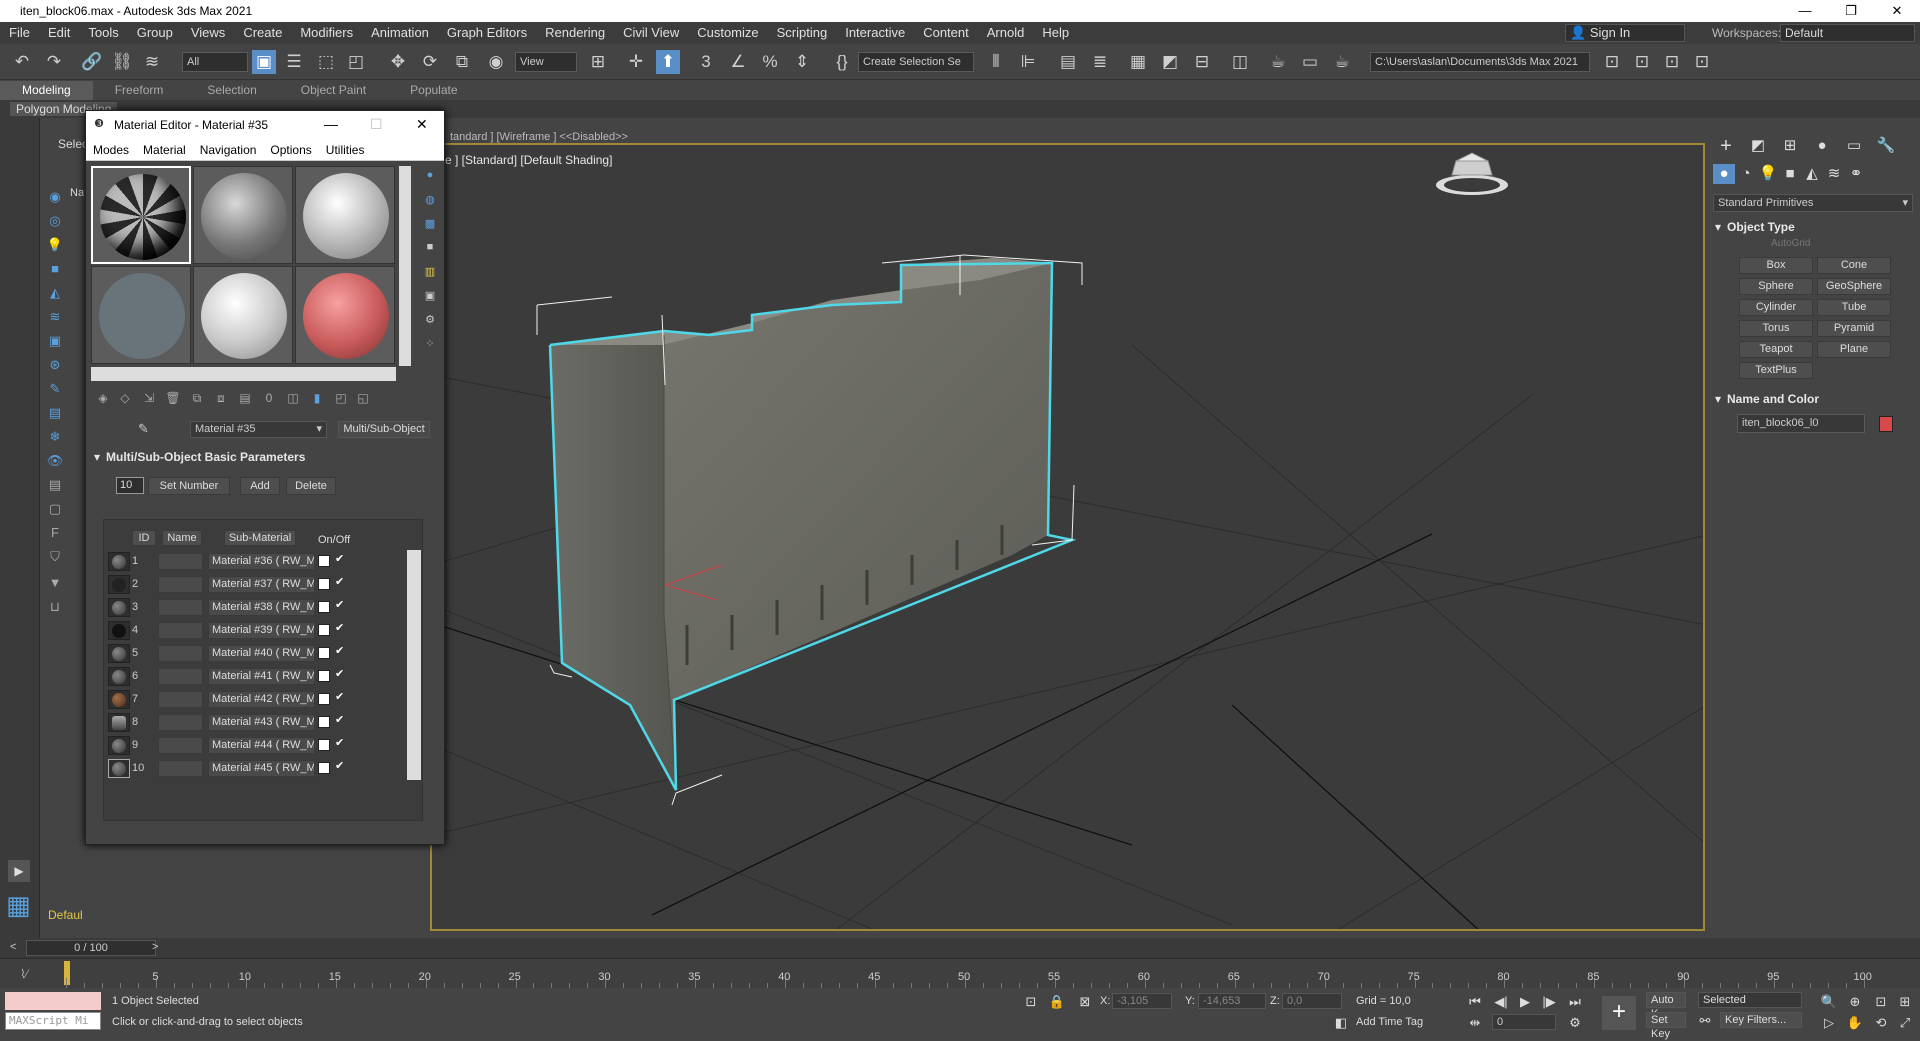  I want to click on motion-tab-icon: ●, so click(1822, 146).